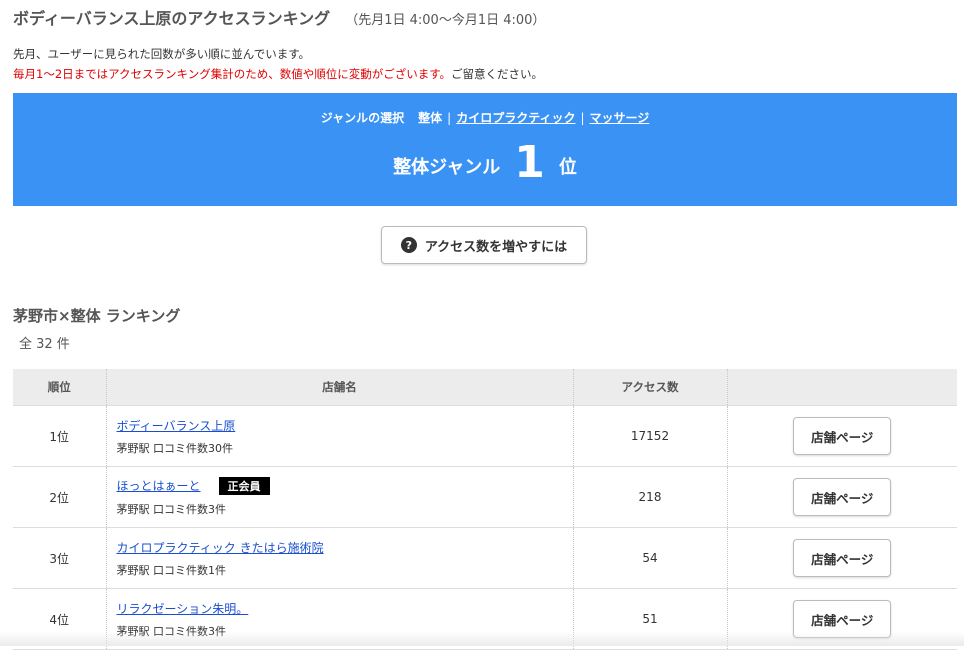 Image resolution: width=964 pixels, height=650 pixels. I want to click on column-header-shop: 店舗名, so click(340, 387).